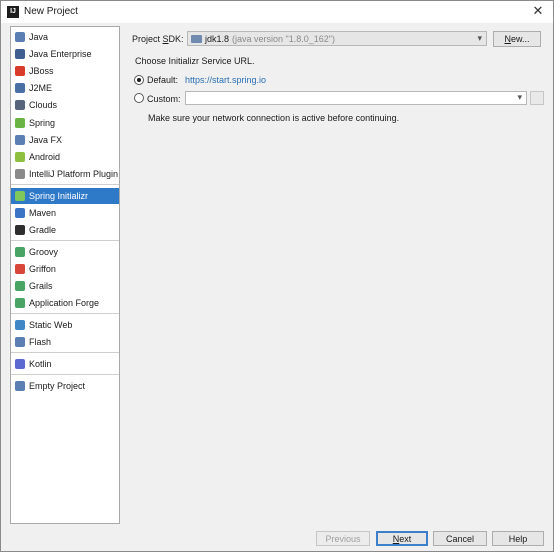  What do you see at coordinates (139, 80) in the screenshot?
I see `default-radio` at bounding box center [139, 80].